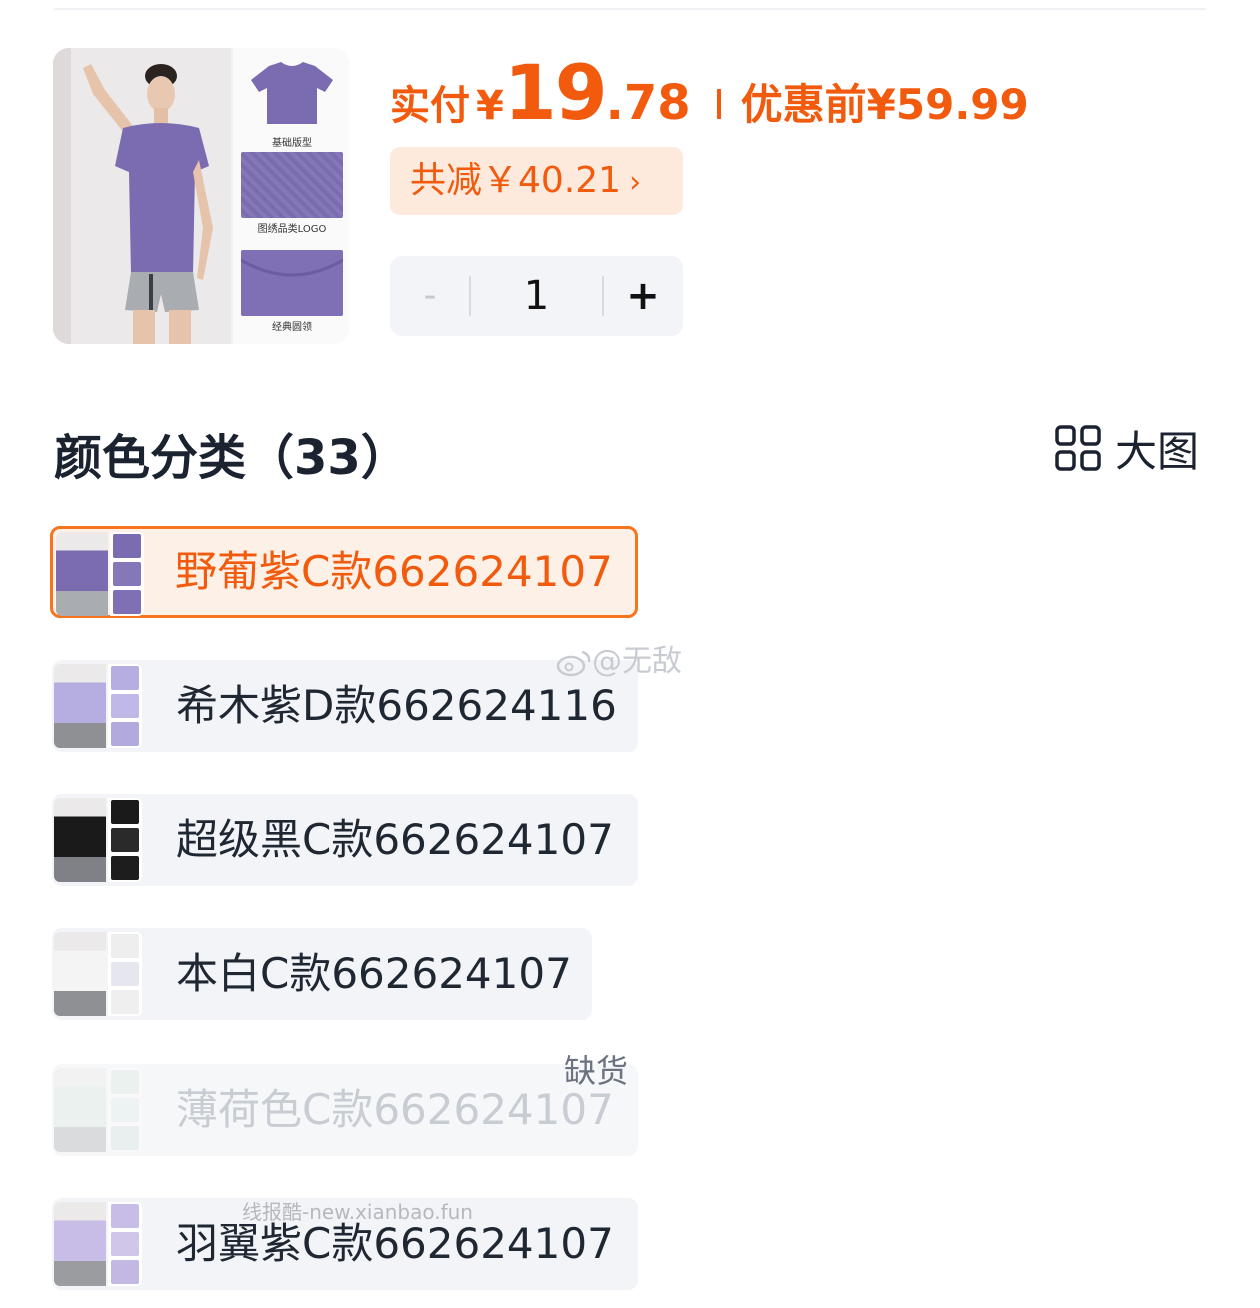  I want to click on variant-option: 希木紫D款662624116, so click(345, 706).